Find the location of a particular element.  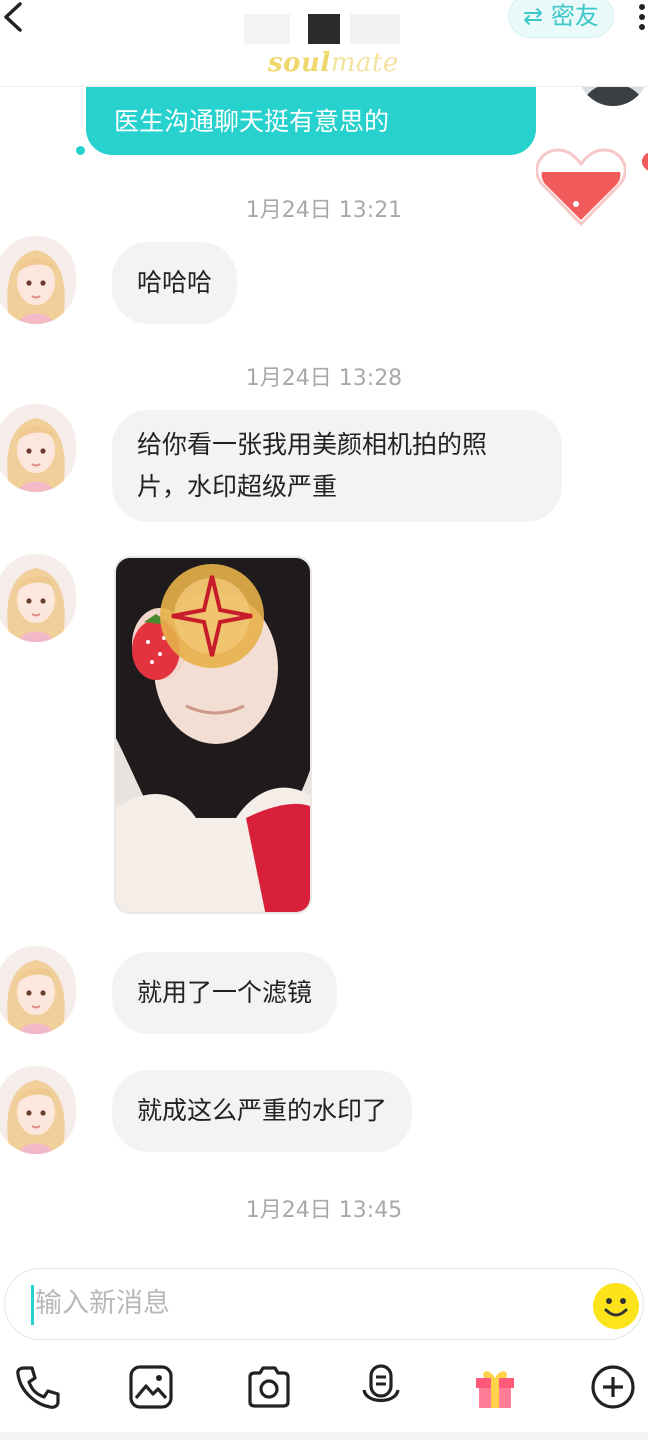

voice-message-button is located at coordinates (381, 1387).